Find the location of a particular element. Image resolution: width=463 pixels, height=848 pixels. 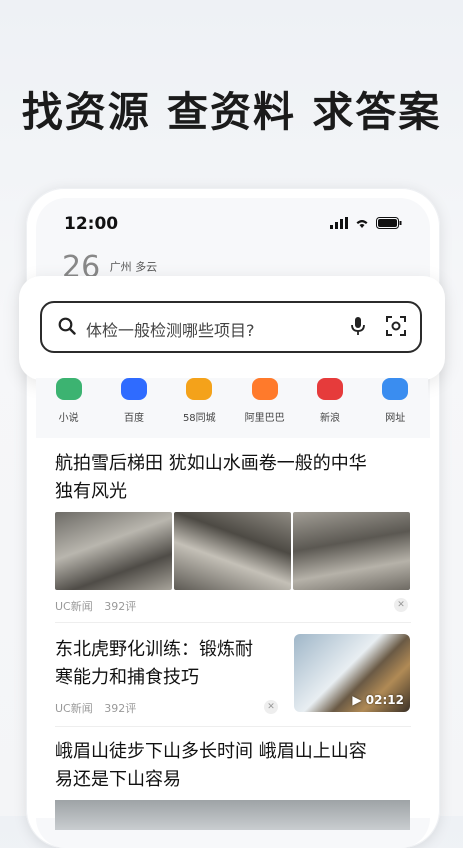

baidu-icon is located at coordinates (133, 389).